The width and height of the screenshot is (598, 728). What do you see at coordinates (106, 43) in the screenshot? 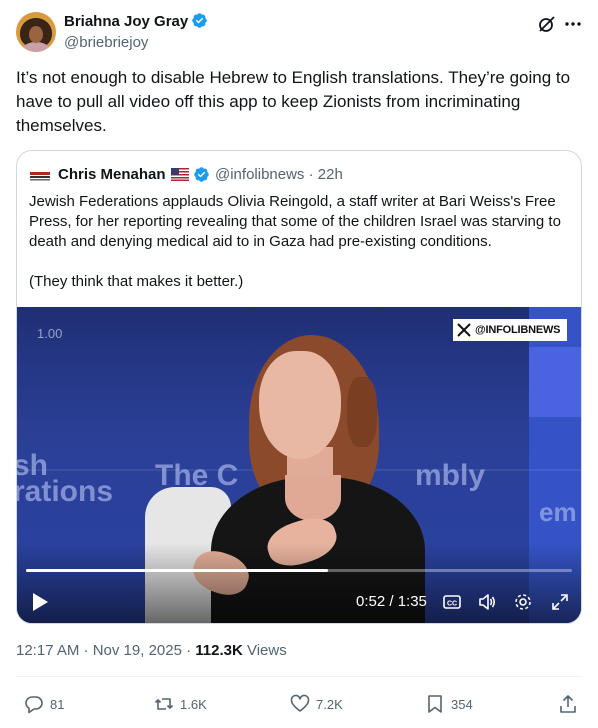
I see `author-handle: @briebriejoy` at bounding box center [106, 43].